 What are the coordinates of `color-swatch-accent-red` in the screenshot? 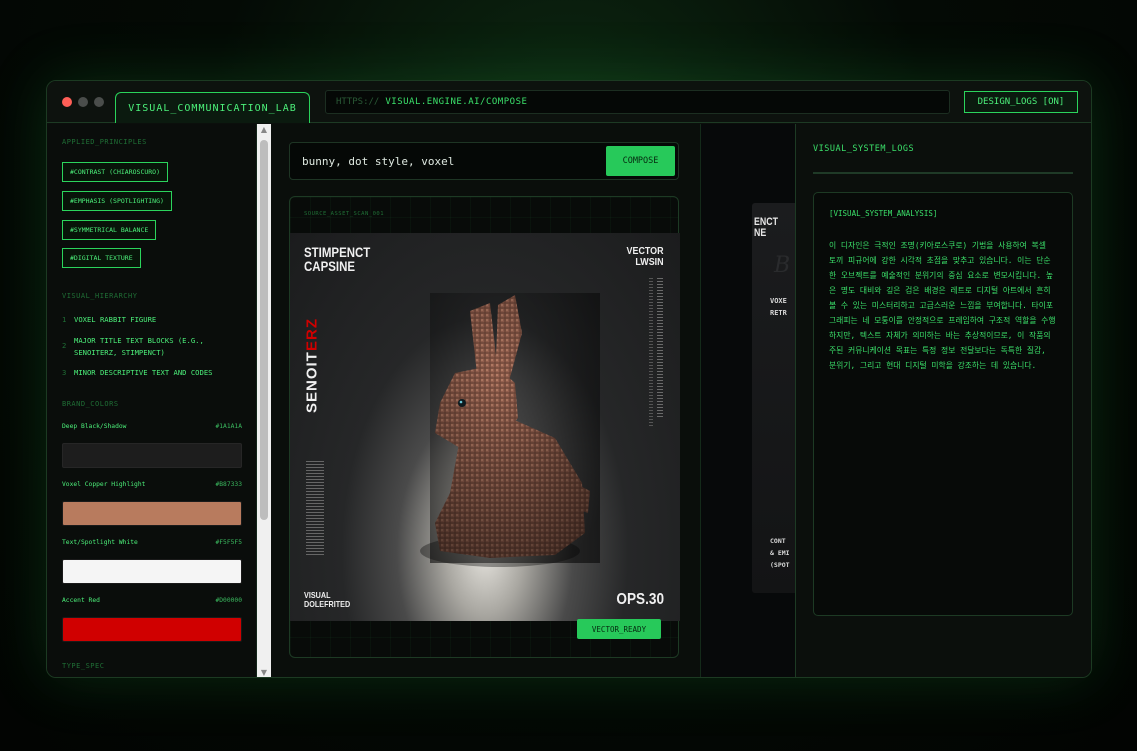 It's located at (152, 629).